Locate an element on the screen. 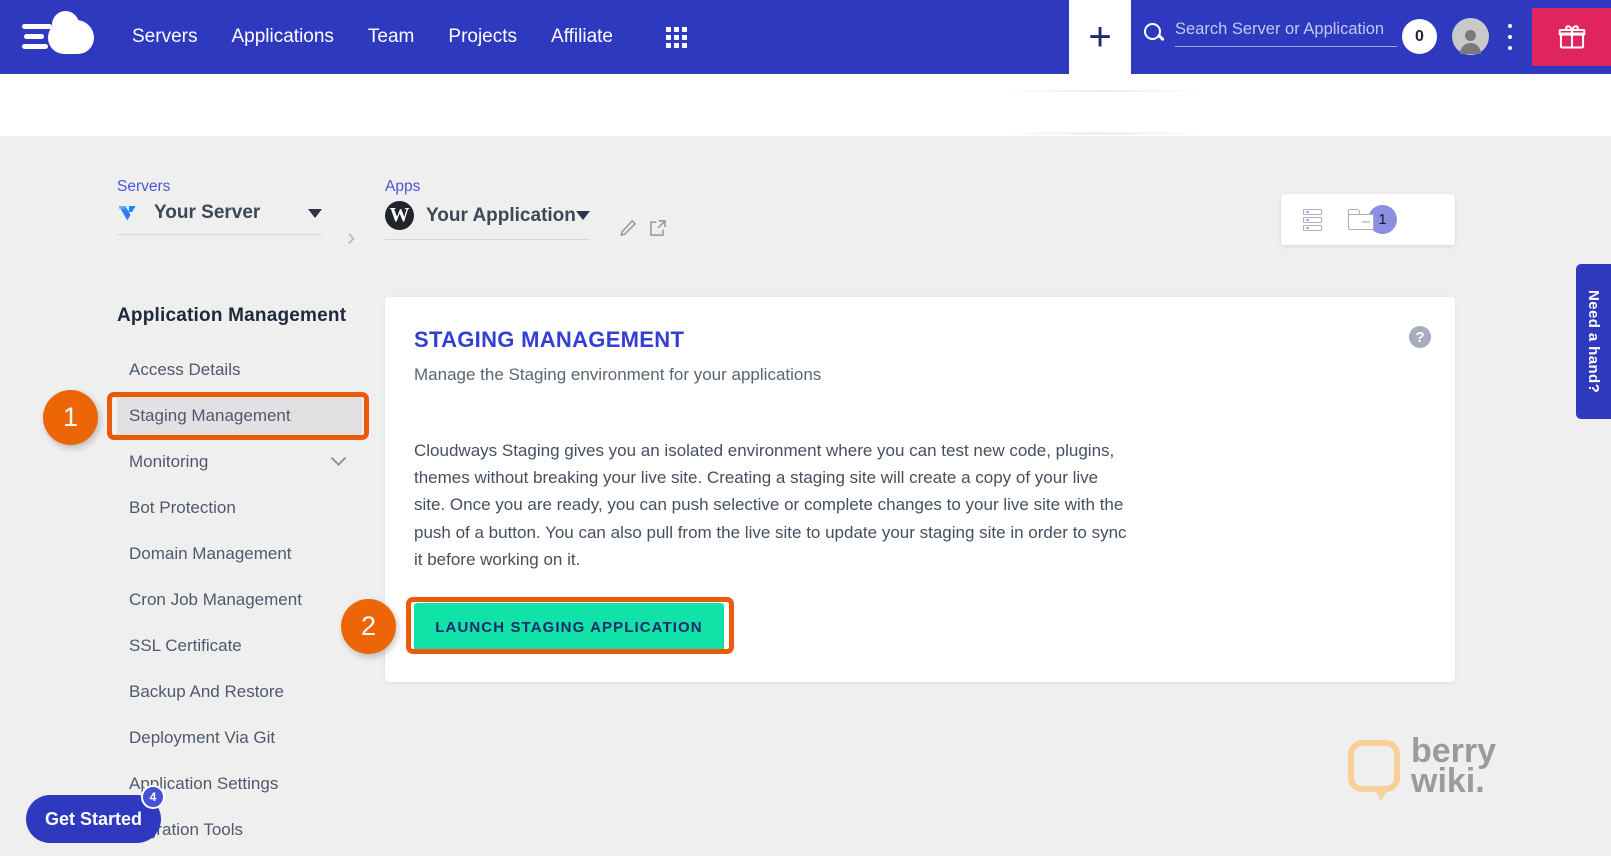 The height and width of the screenshot is (856, 1611). add-new-button: + is located at coordinates (1100, 37).